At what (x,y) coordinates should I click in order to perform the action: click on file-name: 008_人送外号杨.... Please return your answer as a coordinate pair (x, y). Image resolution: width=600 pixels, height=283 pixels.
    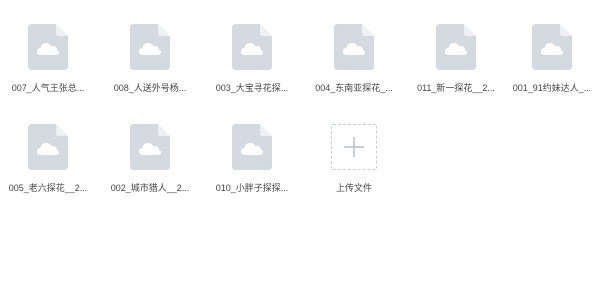
    Looking at the image, I should click on (150, 88).